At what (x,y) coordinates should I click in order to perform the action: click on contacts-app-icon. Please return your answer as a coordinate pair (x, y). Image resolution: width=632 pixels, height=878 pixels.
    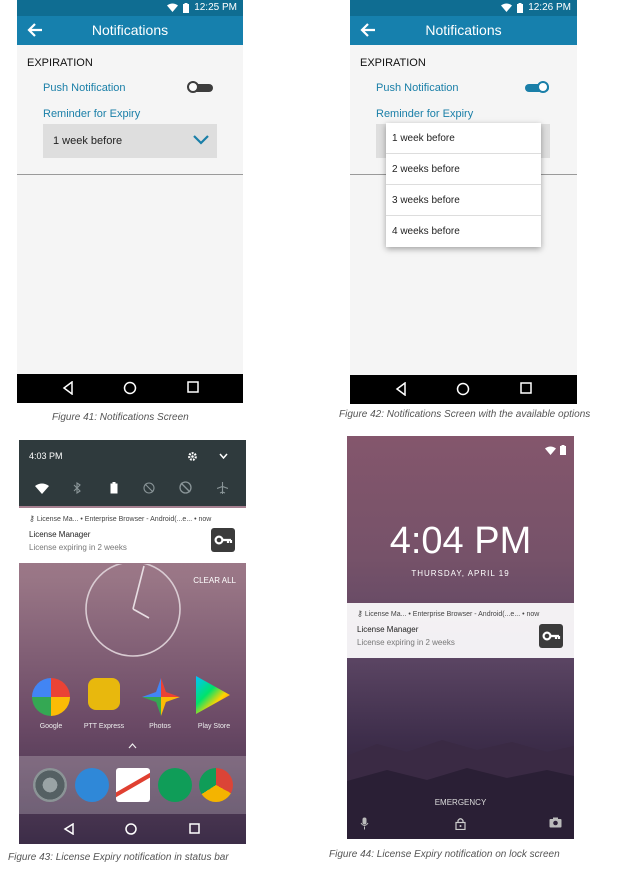
    Looking at the image, I should click on (92, 785).